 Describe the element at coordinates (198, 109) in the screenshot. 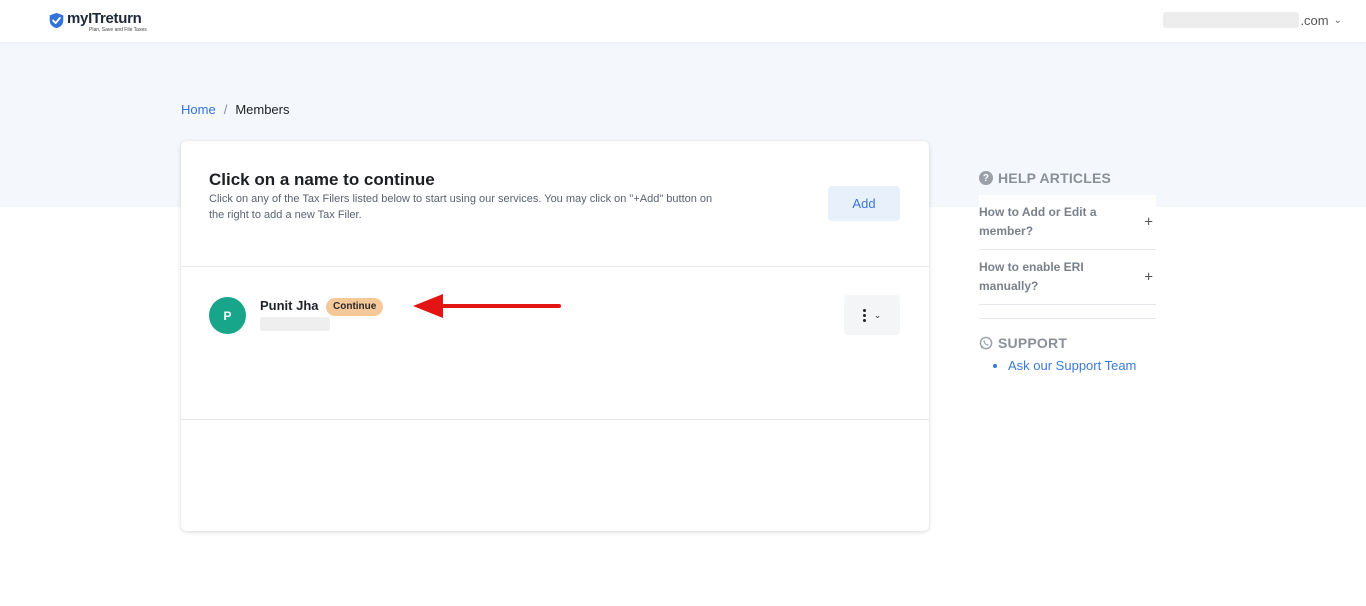

I see `breadcrumb-home-link: Home` at that location.